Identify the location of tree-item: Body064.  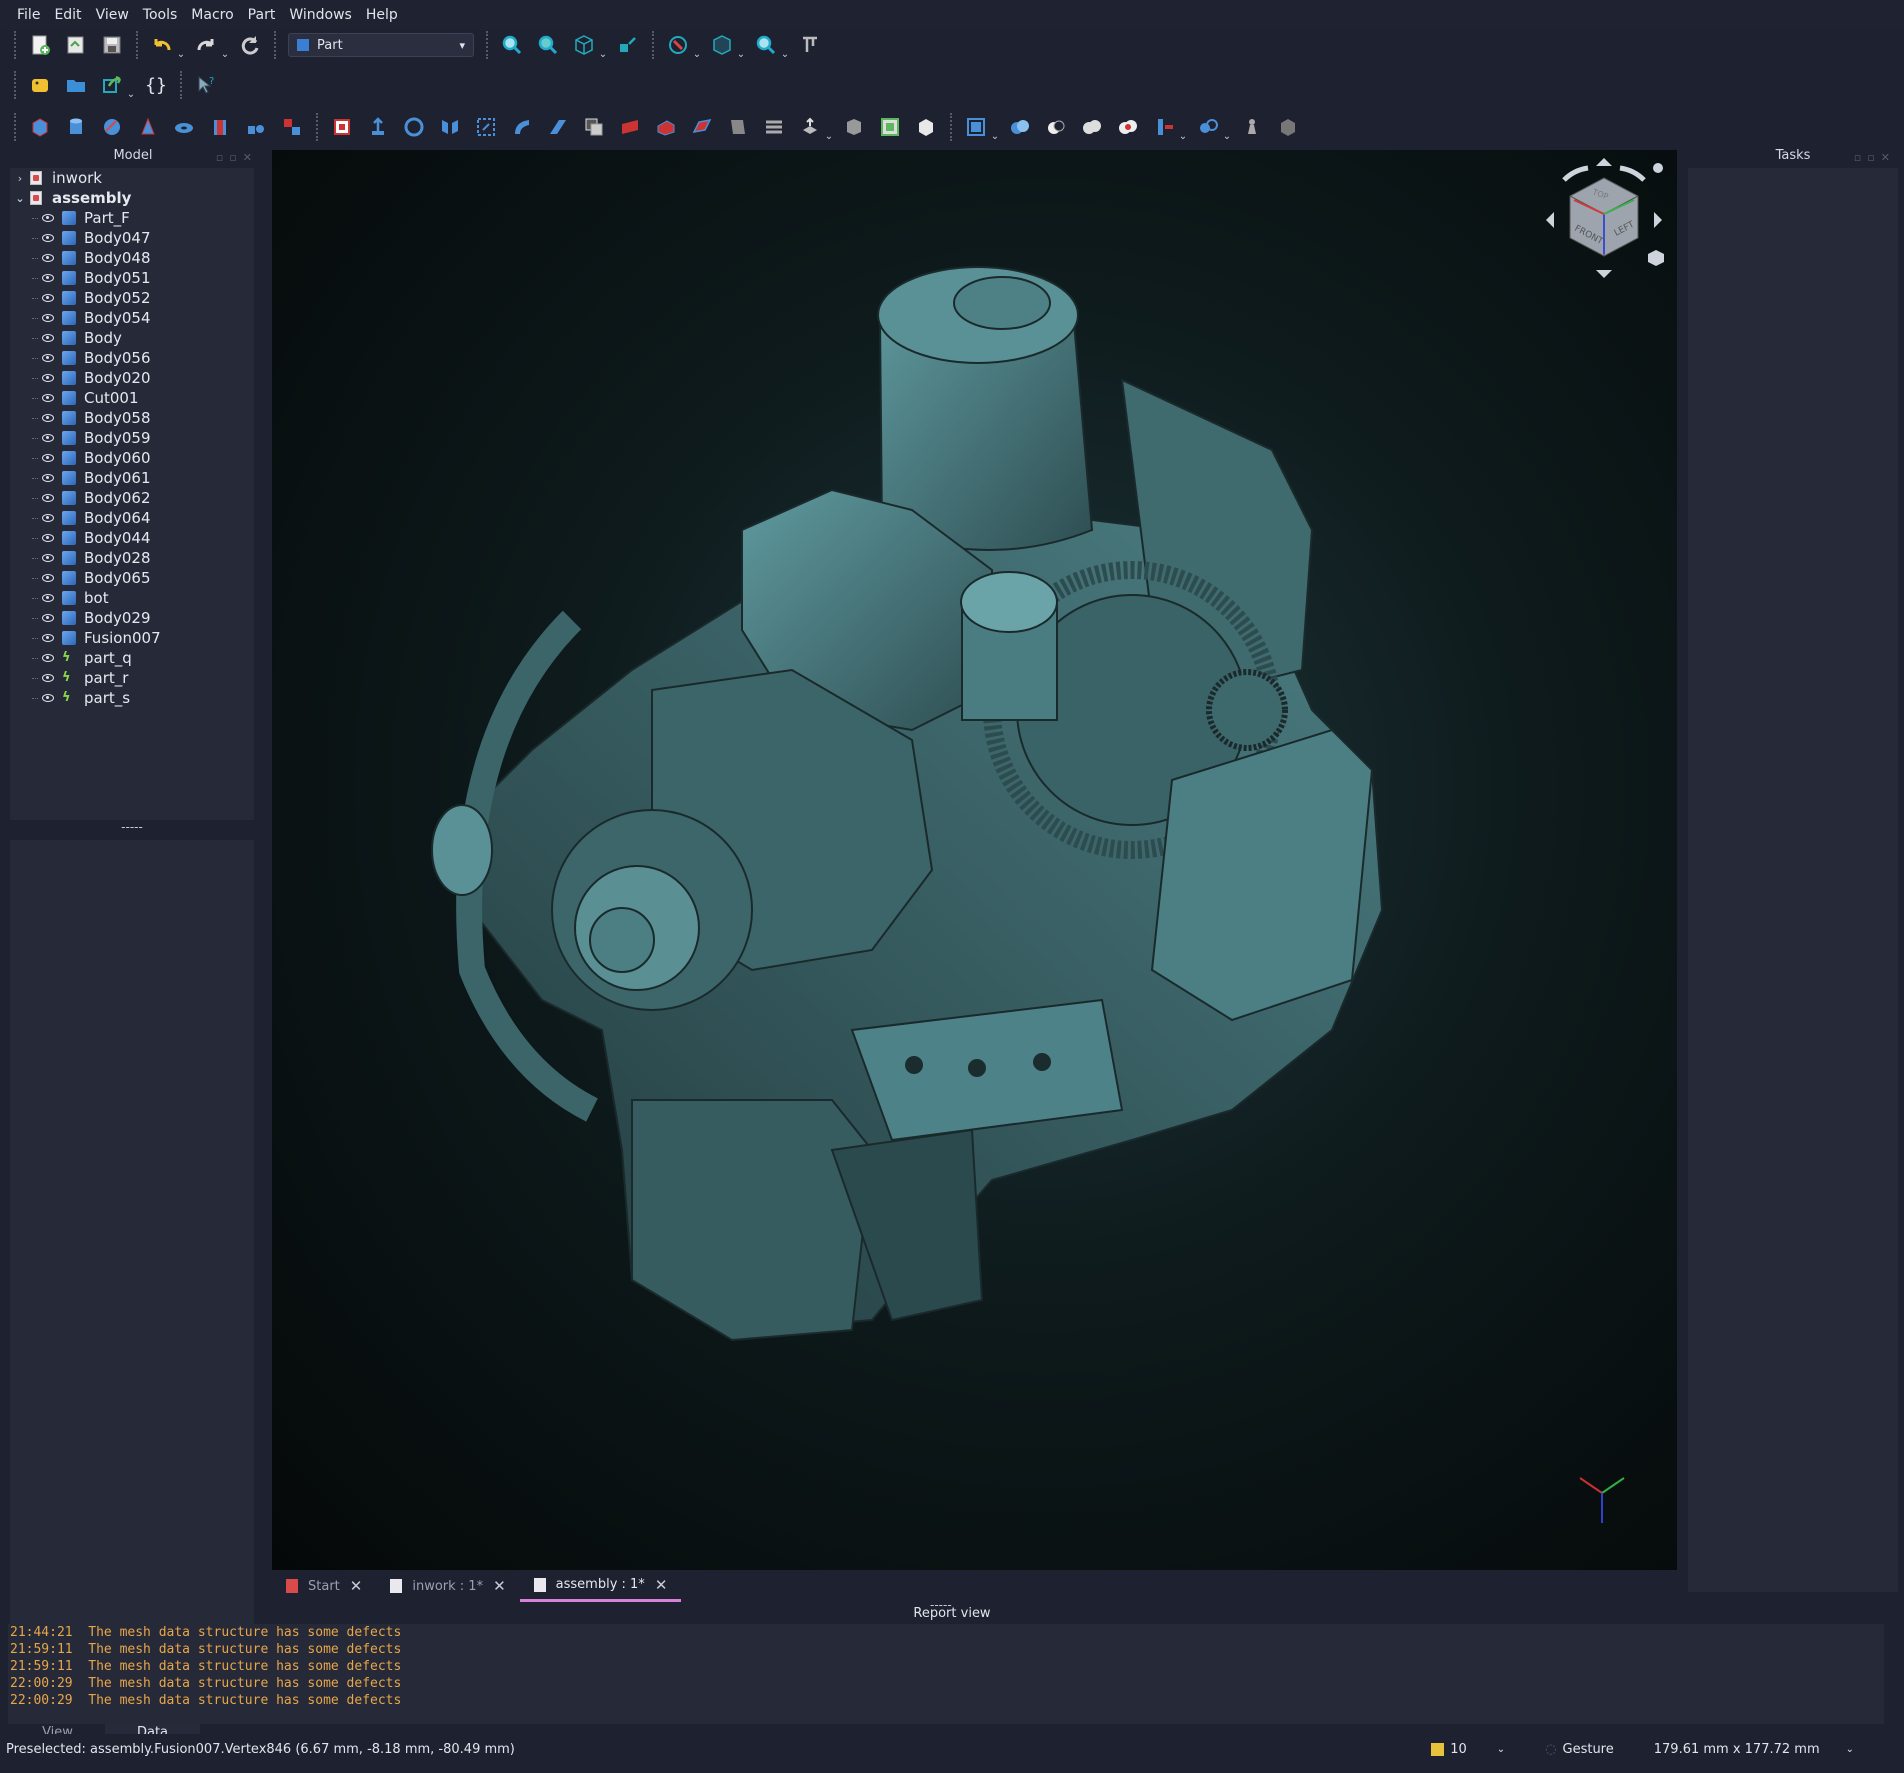
(132, 518).